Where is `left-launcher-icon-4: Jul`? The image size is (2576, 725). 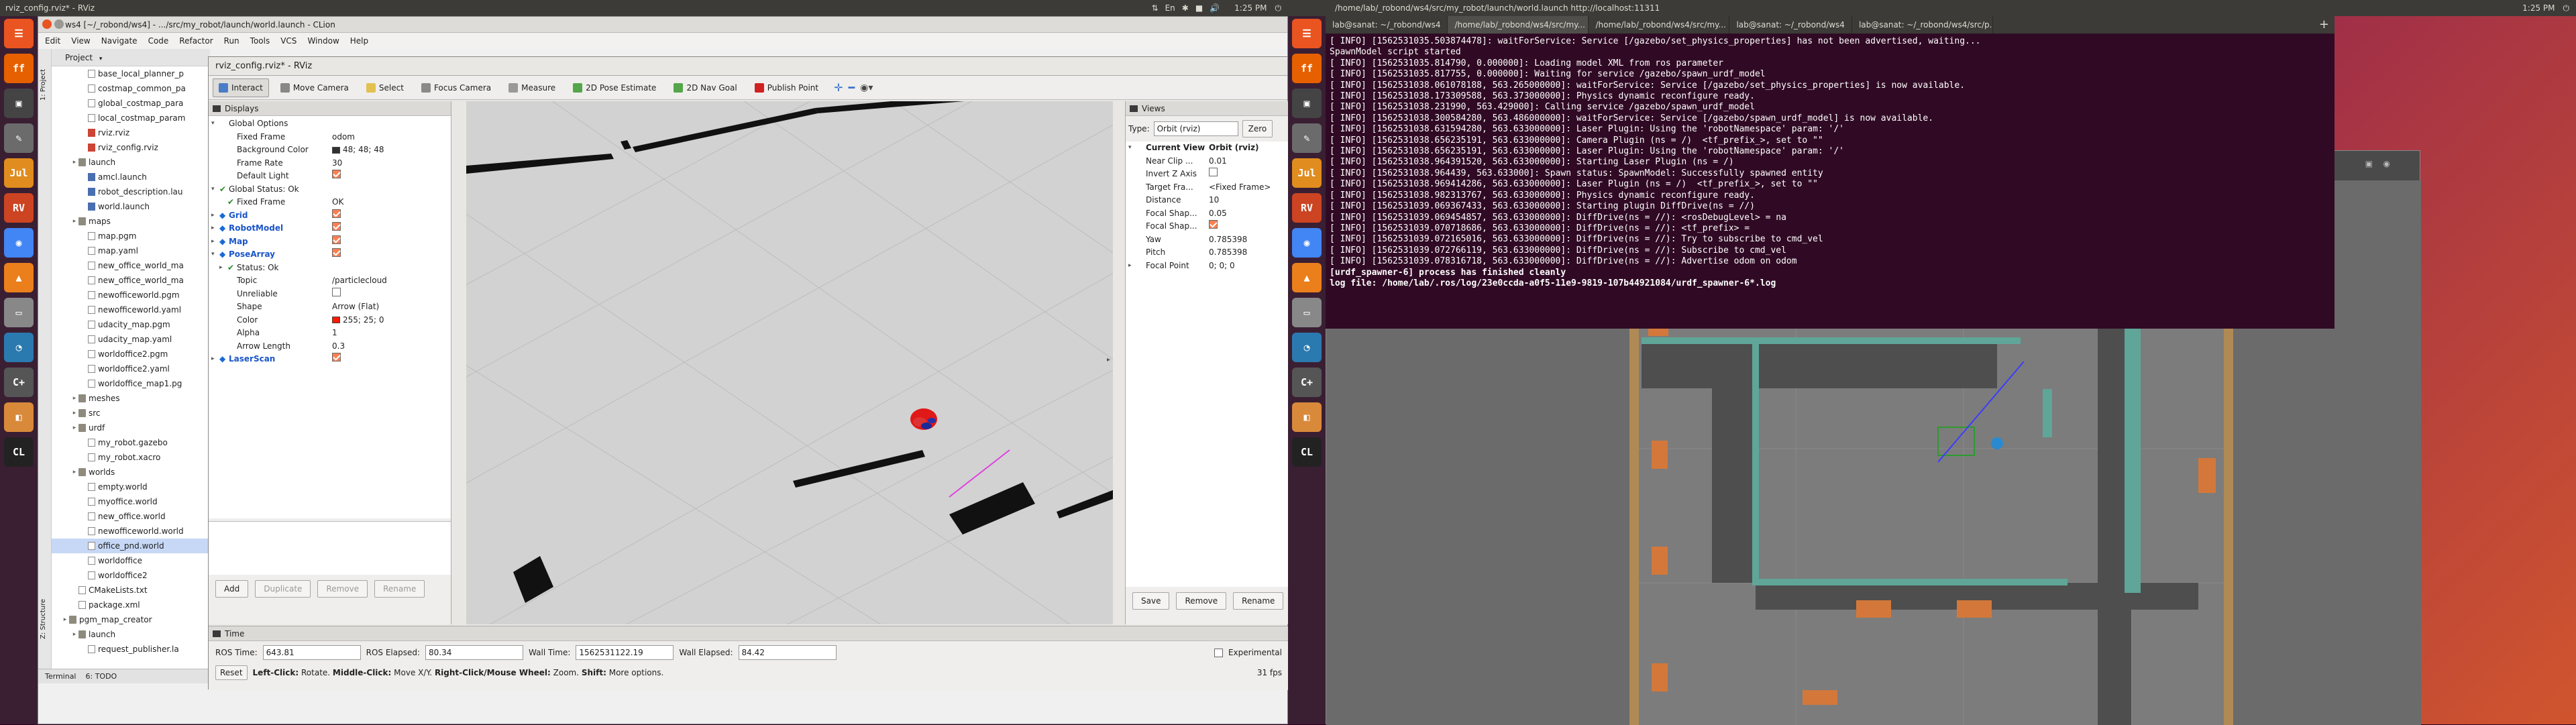 left-launcher-icon-4: Jul is located at coordinates (19, 173).